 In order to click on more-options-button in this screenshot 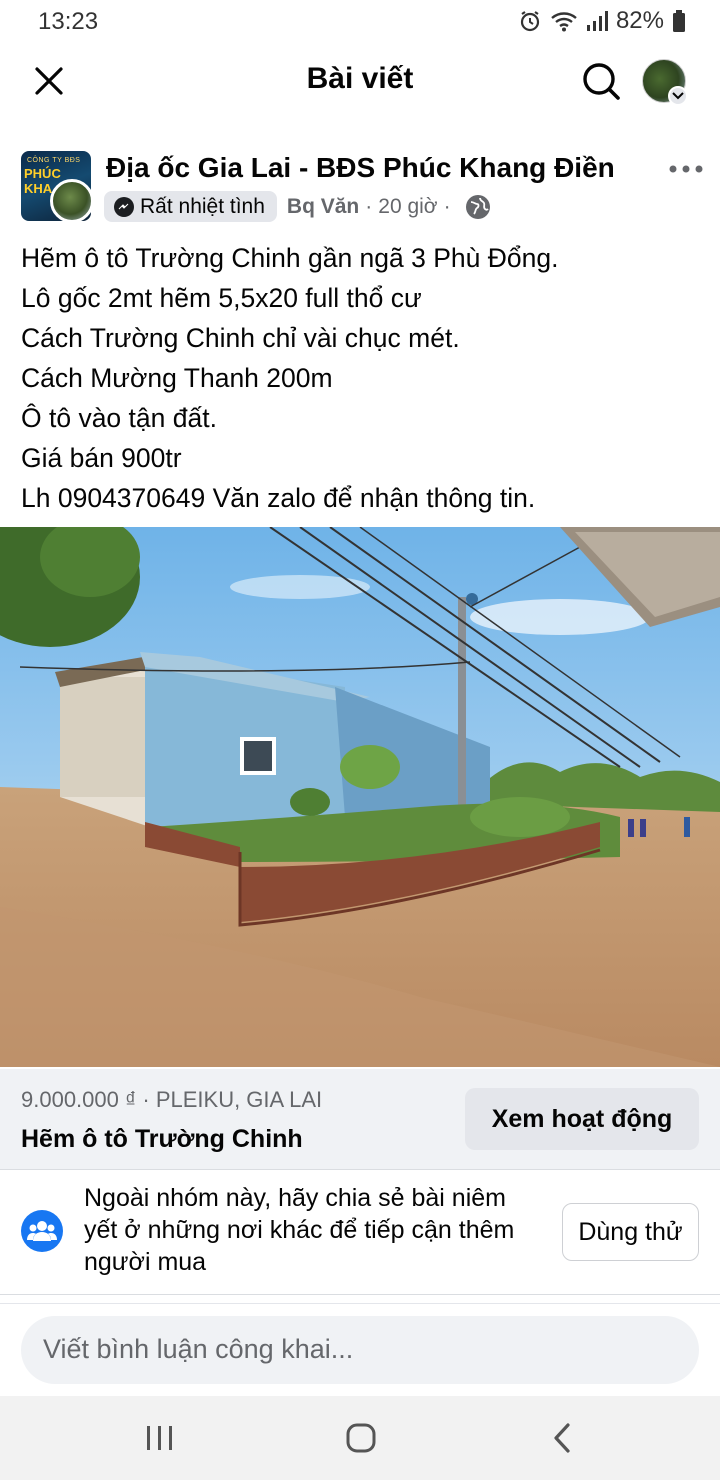, I will do `click(686, 169)`.